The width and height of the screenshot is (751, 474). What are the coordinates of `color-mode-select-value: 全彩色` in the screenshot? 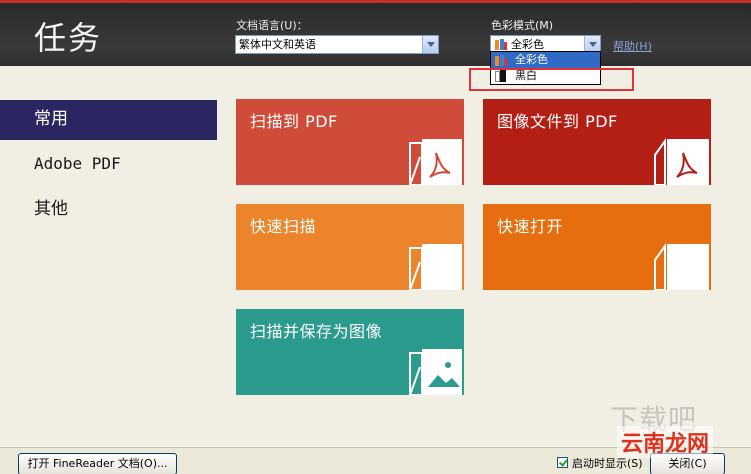 It's located at (527, 44).